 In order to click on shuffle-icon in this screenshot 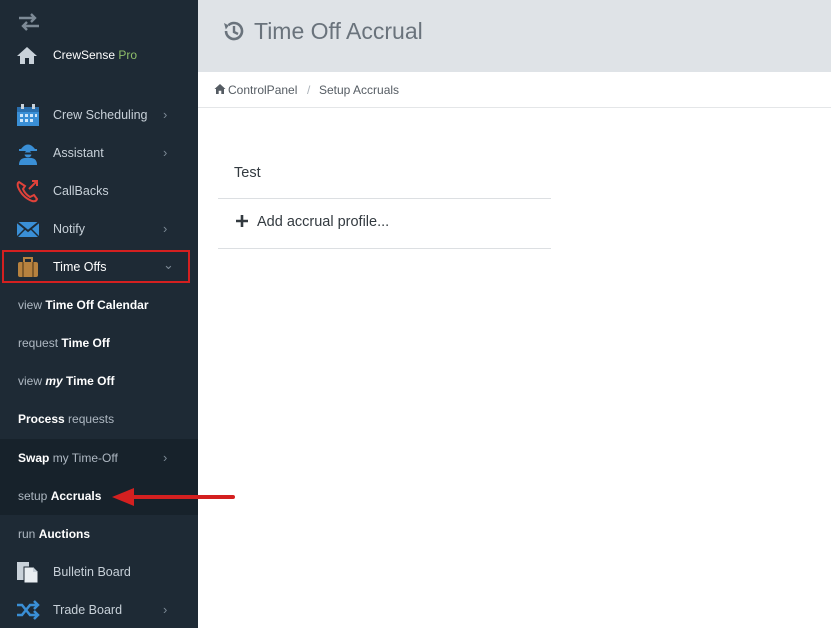, I will do `click(28, 610)`.